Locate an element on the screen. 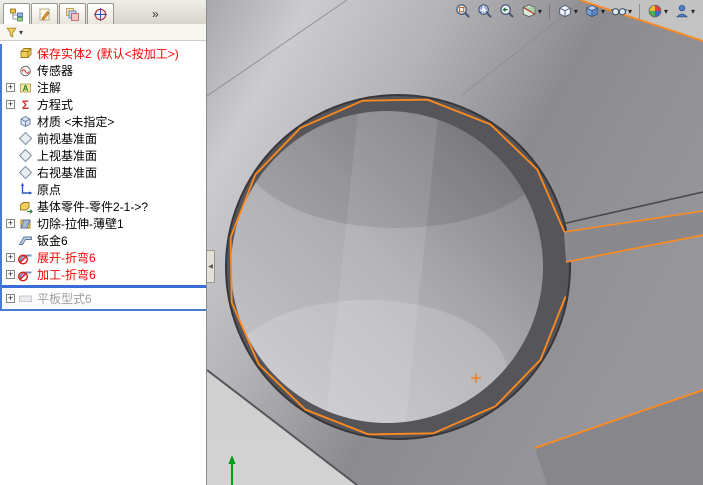 The height and width of the screenshot is (485, 703). tree-item-label: 方程式 is located at coordinates (55, 105).